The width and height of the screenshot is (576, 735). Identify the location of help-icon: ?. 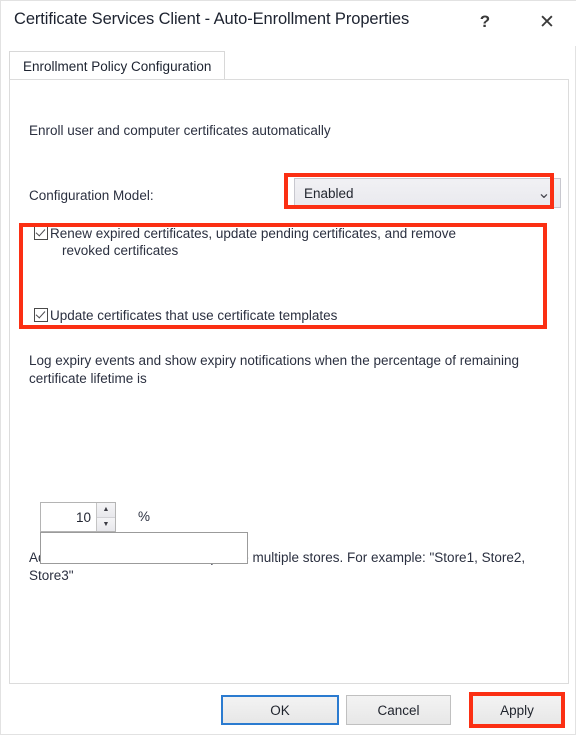
(485, 22).